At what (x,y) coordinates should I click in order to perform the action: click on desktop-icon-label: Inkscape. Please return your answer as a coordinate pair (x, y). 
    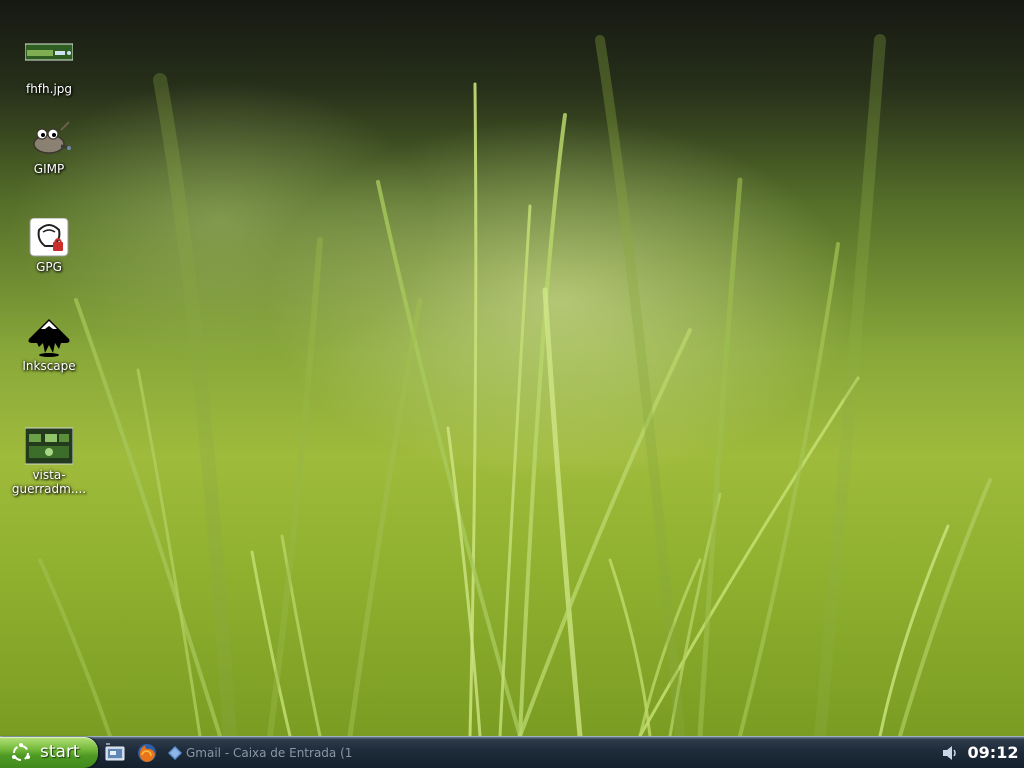
    Looking at the image, I should click on (49, 366).